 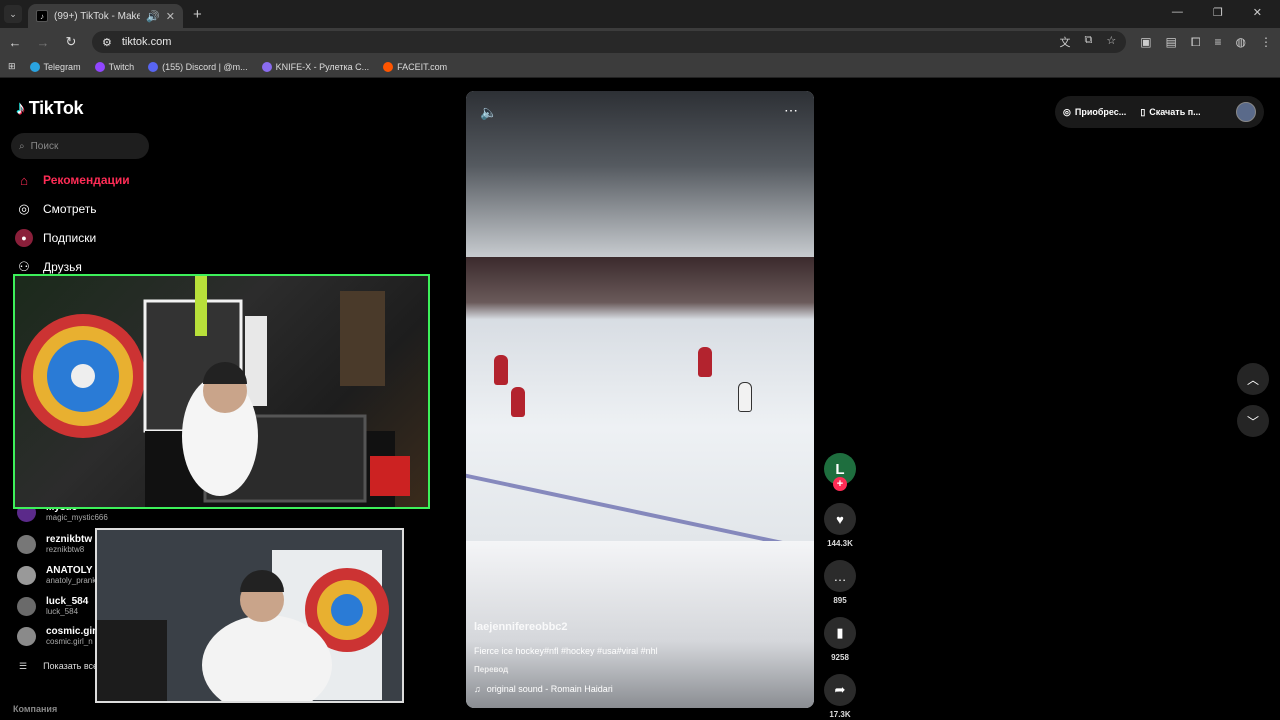 What do you see at coordinates (55, 66) in the screenshot?
I see `bookmark-telegram: Telegram` at bounding box center [55, 66].